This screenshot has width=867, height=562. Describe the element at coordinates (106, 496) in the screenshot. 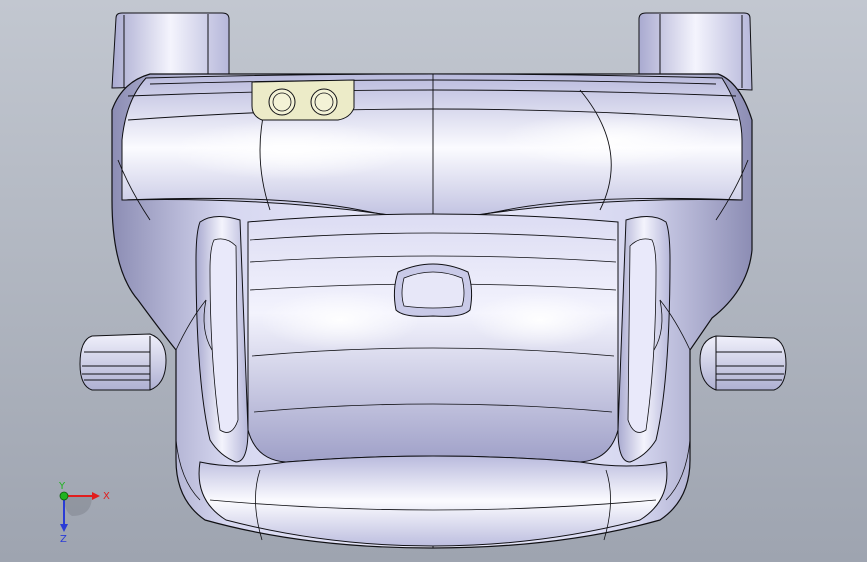

I see `x-axis-label: X` at that location.